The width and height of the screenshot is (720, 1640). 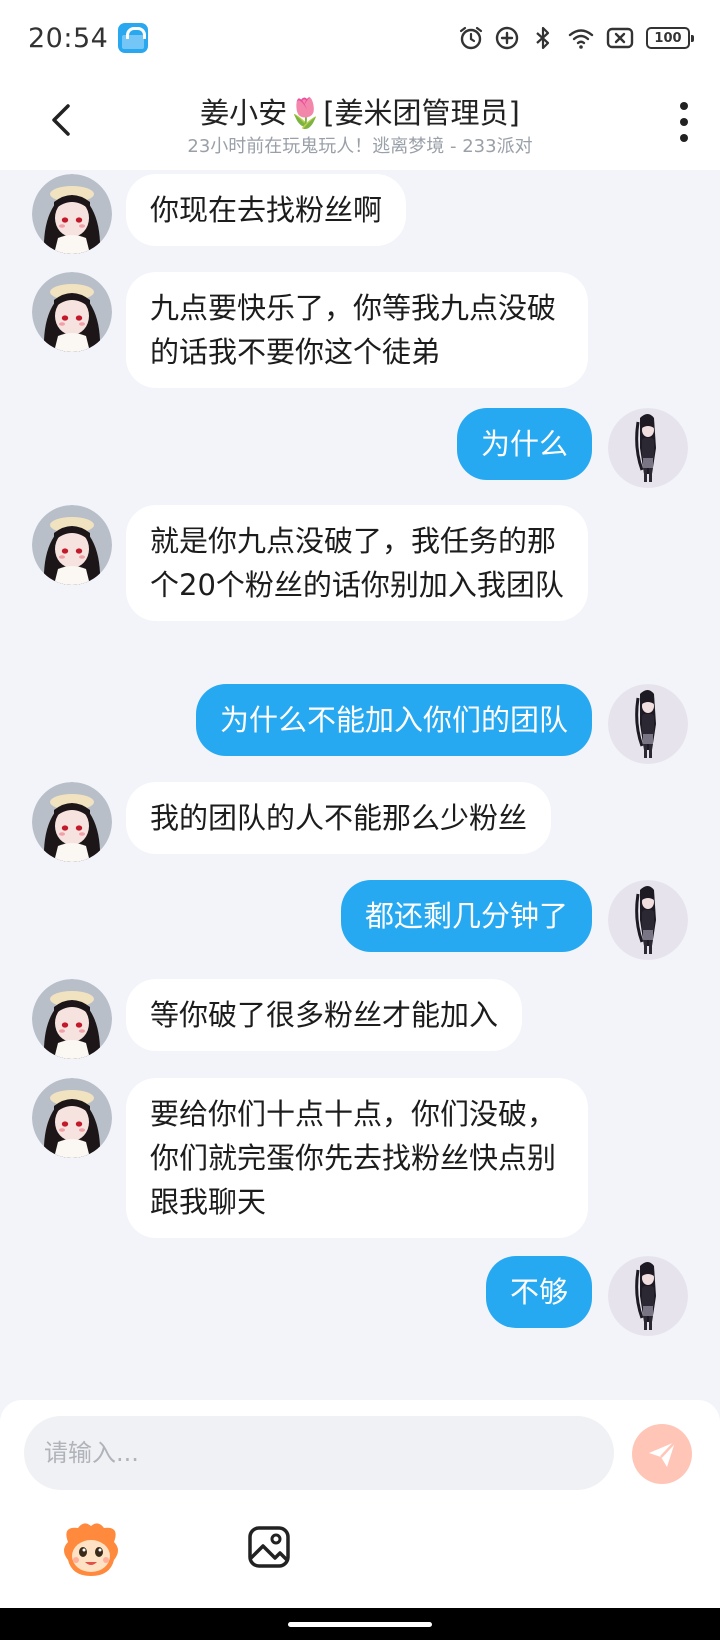 What do you see at coordinates (684, 122) in the screenshot?
I see `more-options-icon` at bounding box center [684, 122].